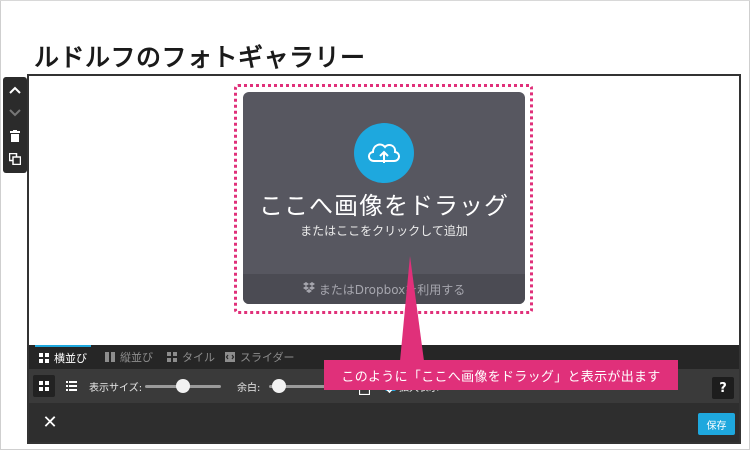 The width and height of the screenshot is (750, 450). Describe the element at coordinates (392, 289) in the screenshot. I see `dropbox-link-text: またはDropboxを利用する` at that location.